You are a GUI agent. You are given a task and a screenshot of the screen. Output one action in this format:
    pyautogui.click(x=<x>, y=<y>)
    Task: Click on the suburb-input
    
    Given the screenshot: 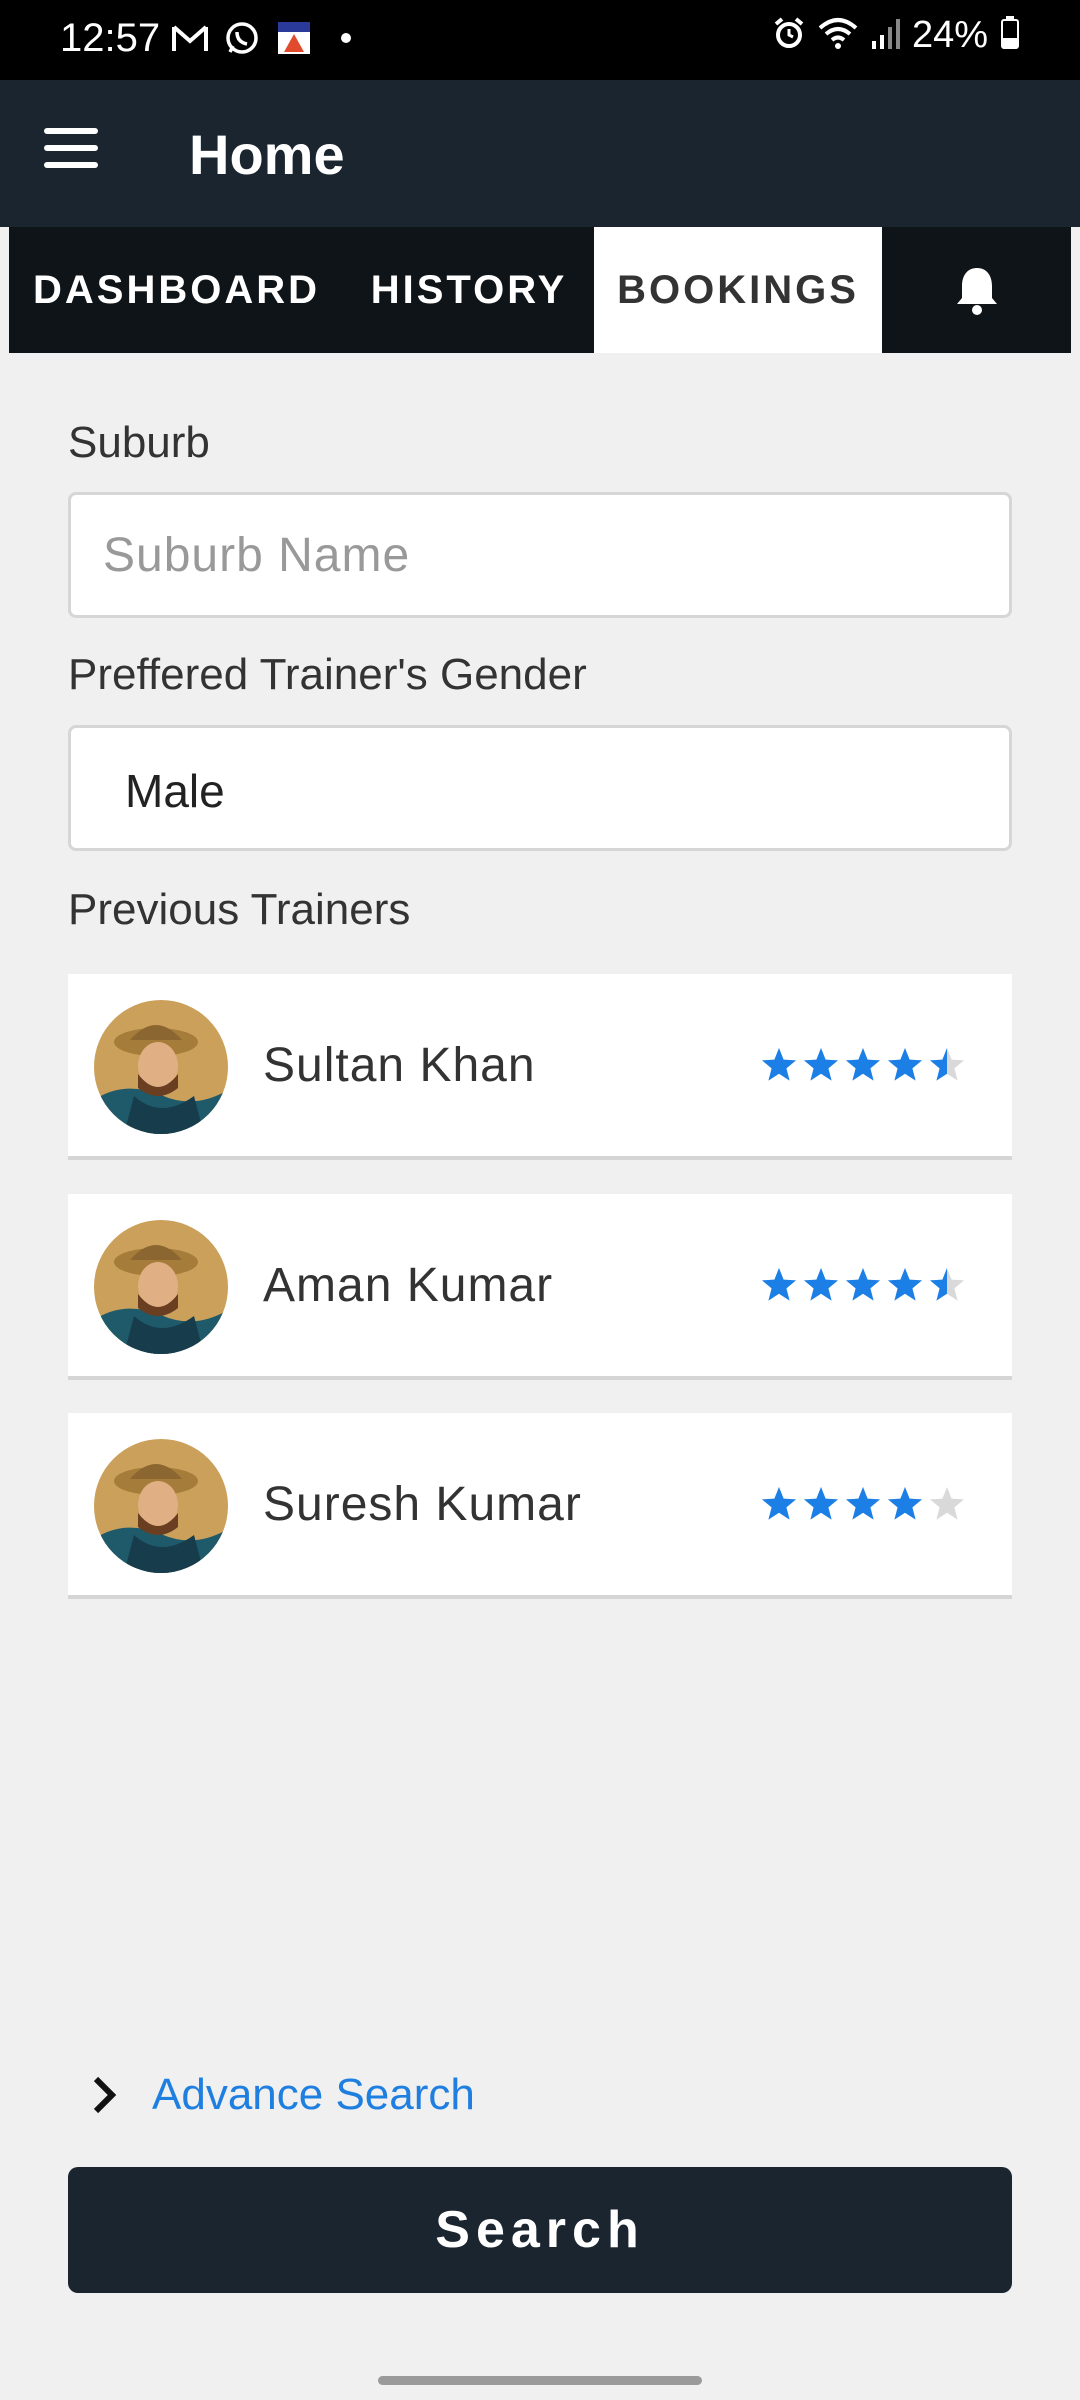 What is the action you would take?
    pyautogui.click(x=540, y=555)
    